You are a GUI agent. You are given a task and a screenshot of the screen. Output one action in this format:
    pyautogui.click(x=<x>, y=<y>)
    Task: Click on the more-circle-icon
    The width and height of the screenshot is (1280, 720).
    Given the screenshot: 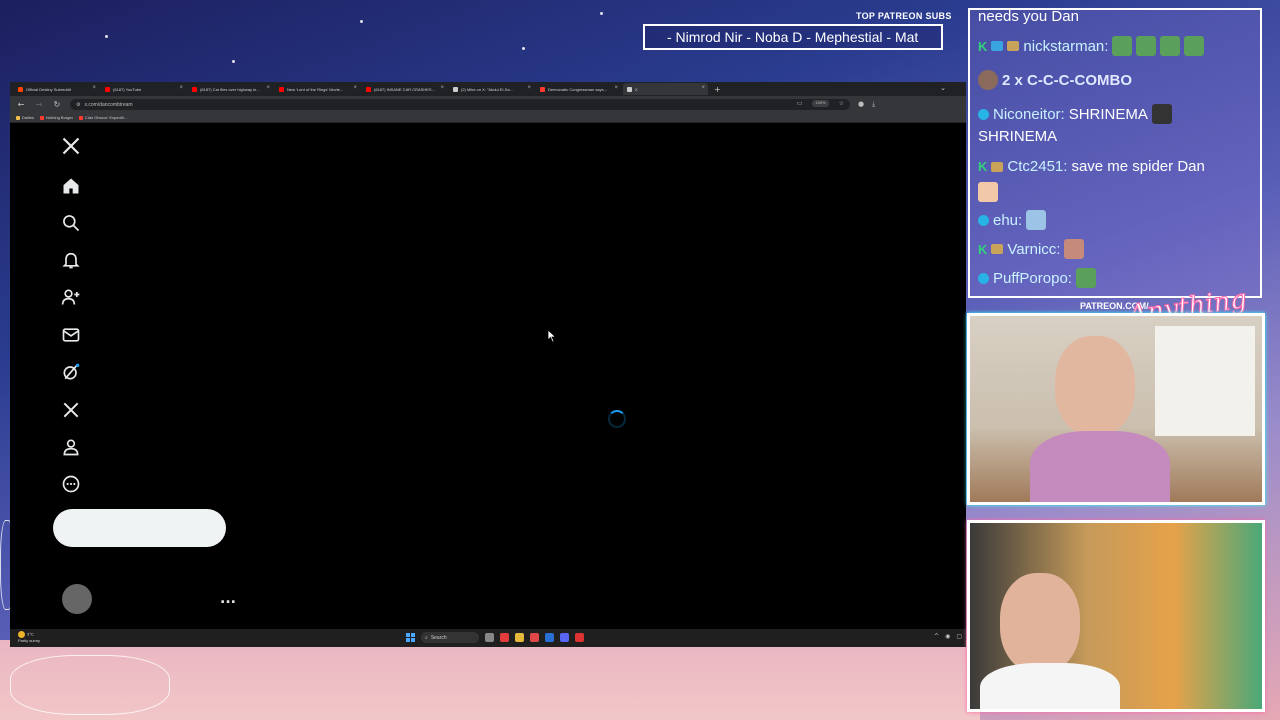 What is the action you would take?
    pyautogui.click(x=71, y=484)
    